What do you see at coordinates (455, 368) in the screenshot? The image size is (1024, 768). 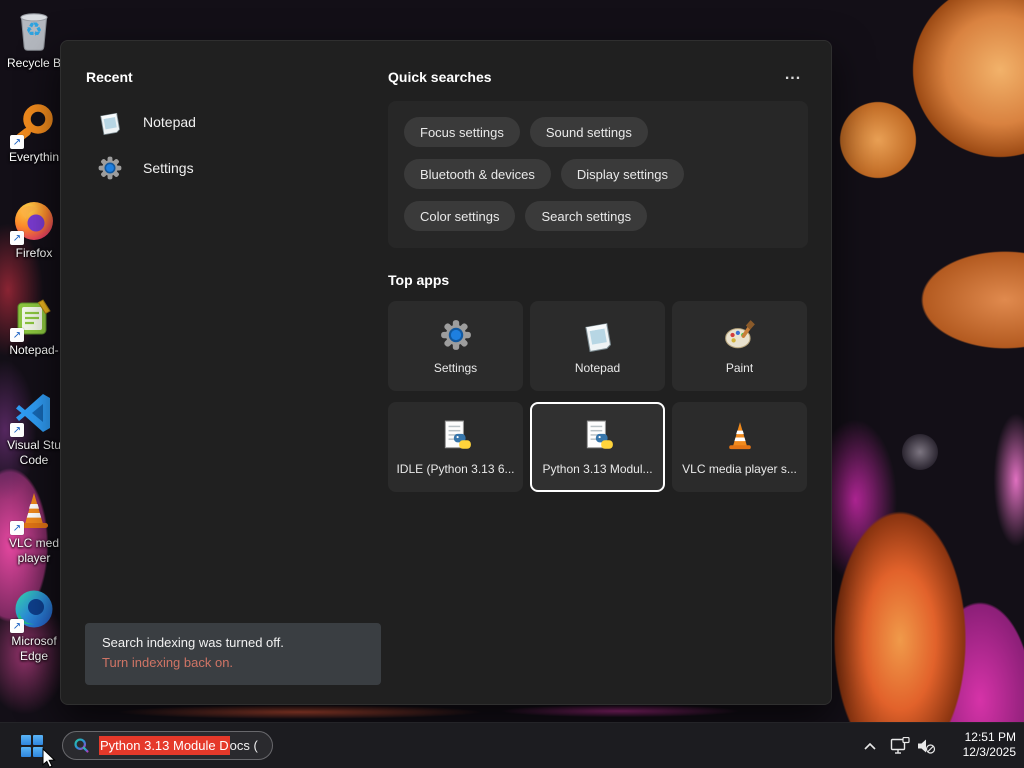 I see `tile-label: Settings` at bounding box center [455, 368].